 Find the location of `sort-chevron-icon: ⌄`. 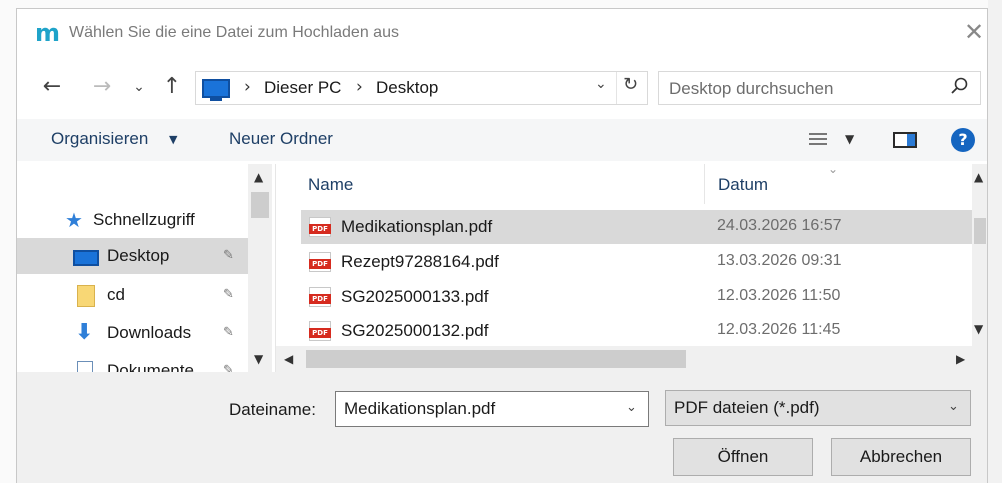

sort-chevron-icon: ⌄ is located at coordinates (833, 170).